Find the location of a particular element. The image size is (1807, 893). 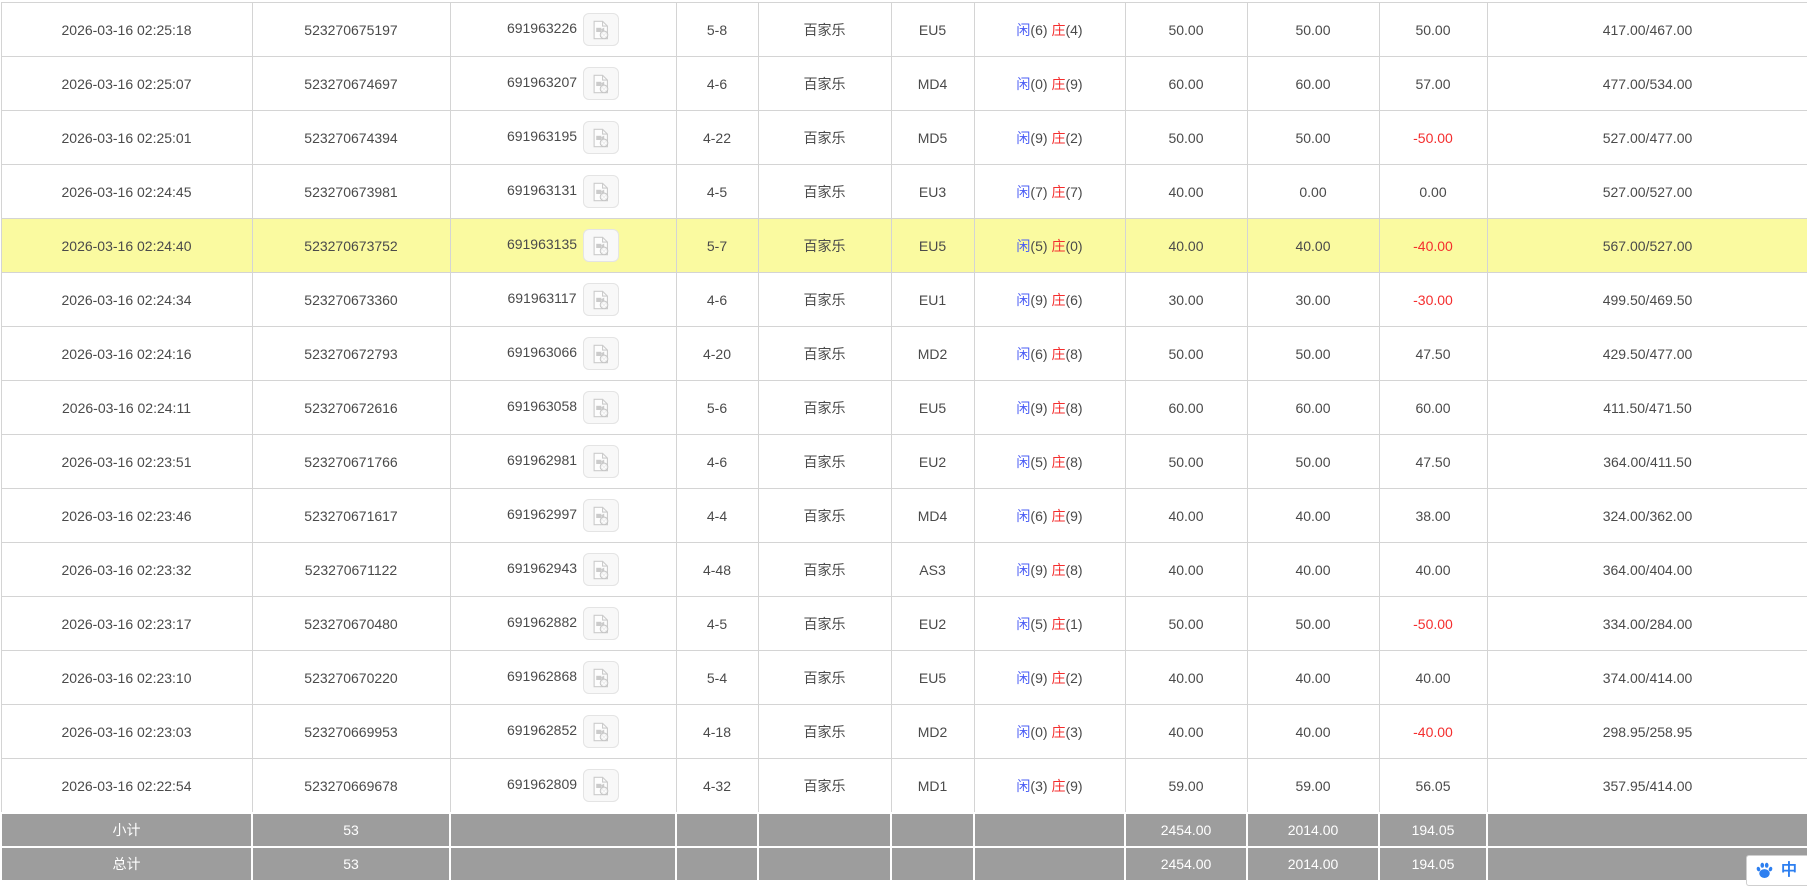

bet-amount-cell: 30.00 is located at coordinates (1186, 299).